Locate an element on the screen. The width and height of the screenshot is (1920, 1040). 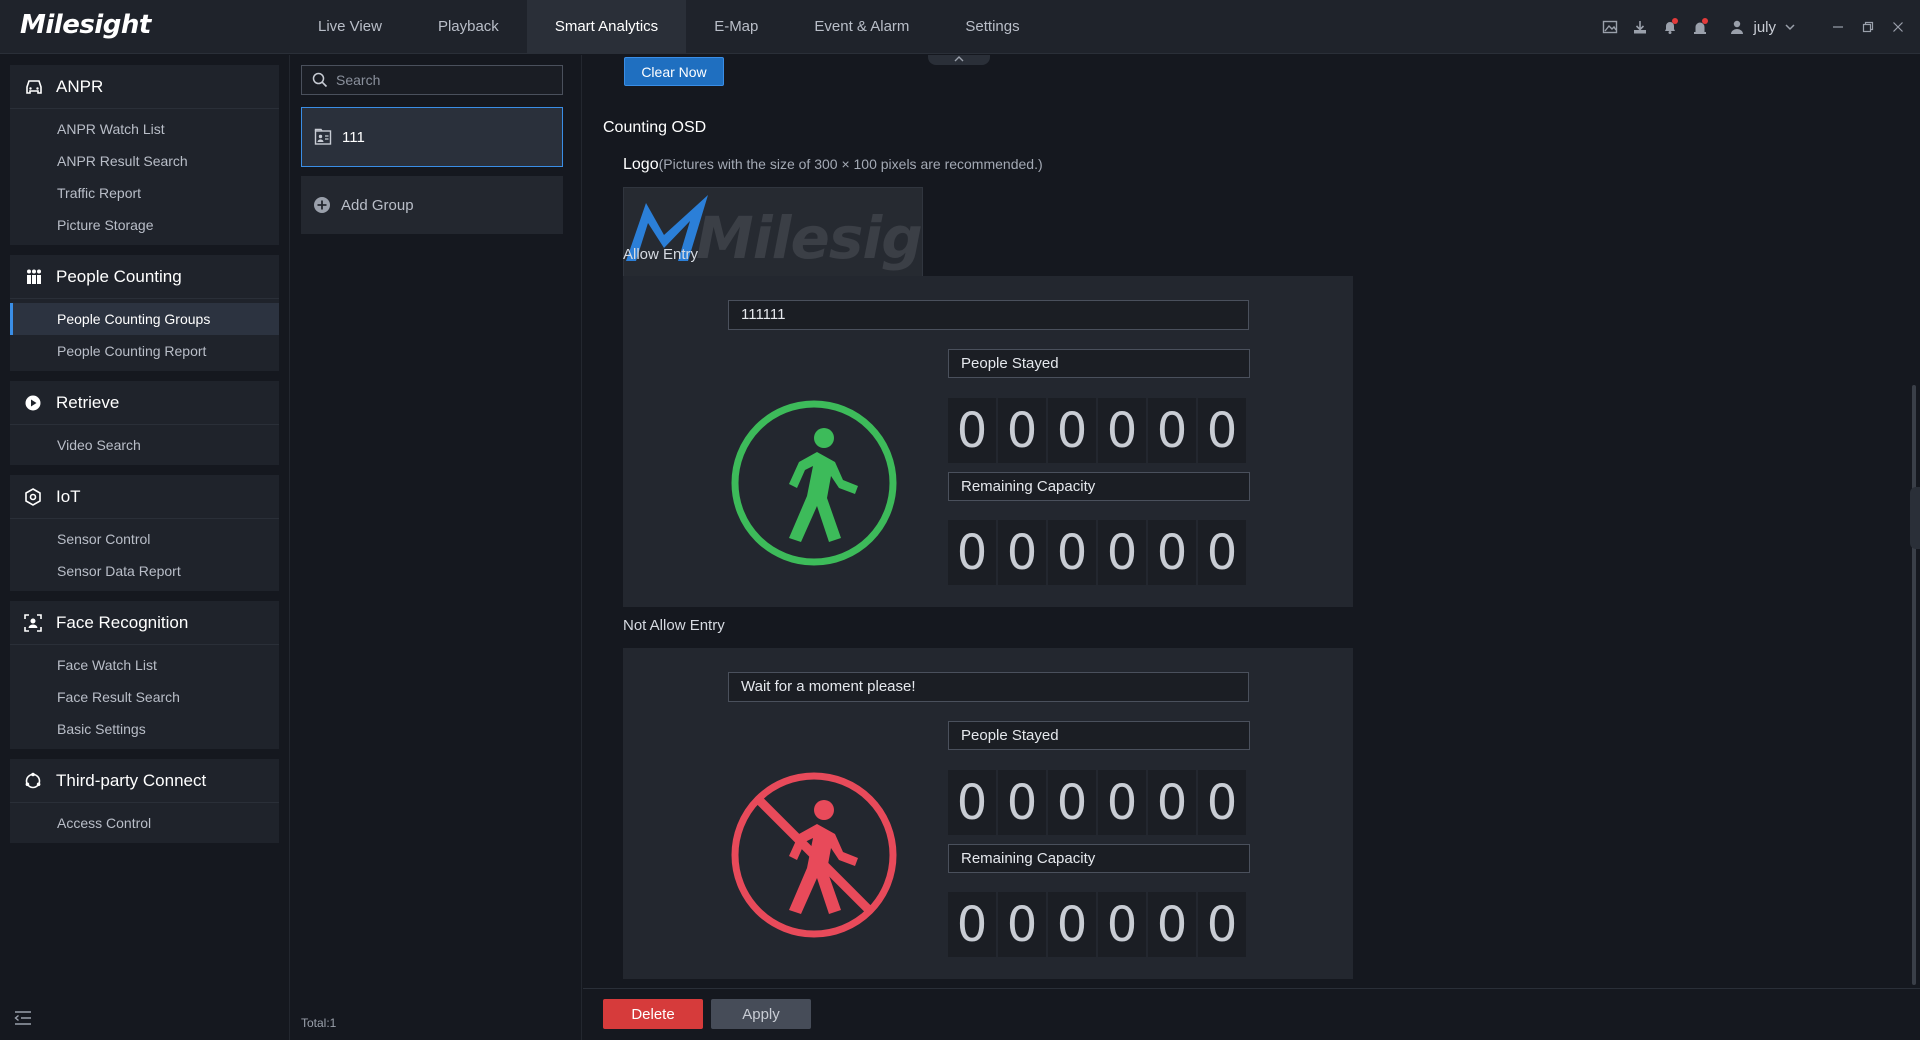
section-title: Counting OSD is located at coordinates (655, 127).